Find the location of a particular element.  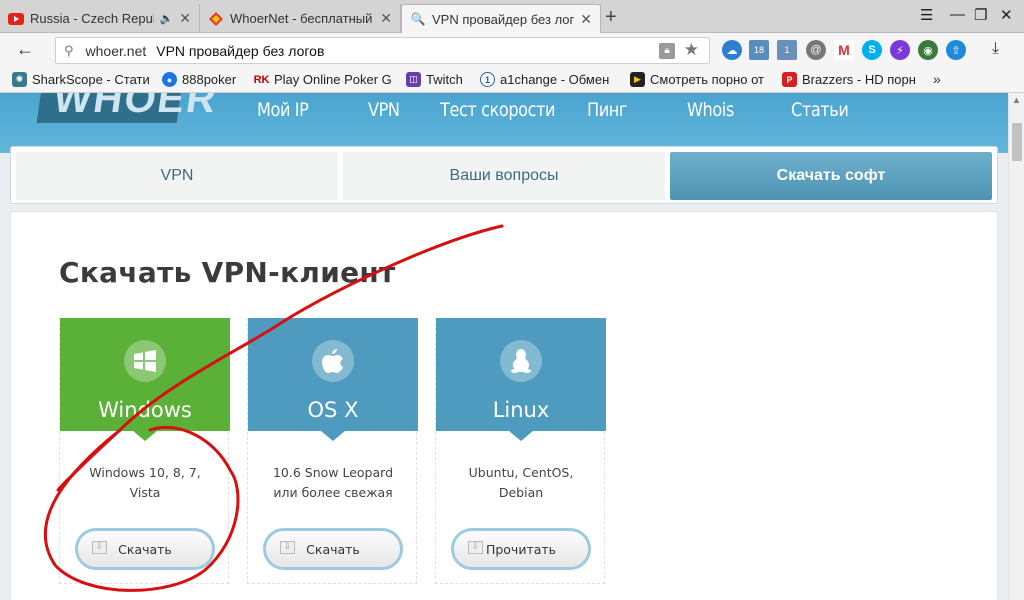

url-domain: whoer.net is located at coordinates (116, 50).